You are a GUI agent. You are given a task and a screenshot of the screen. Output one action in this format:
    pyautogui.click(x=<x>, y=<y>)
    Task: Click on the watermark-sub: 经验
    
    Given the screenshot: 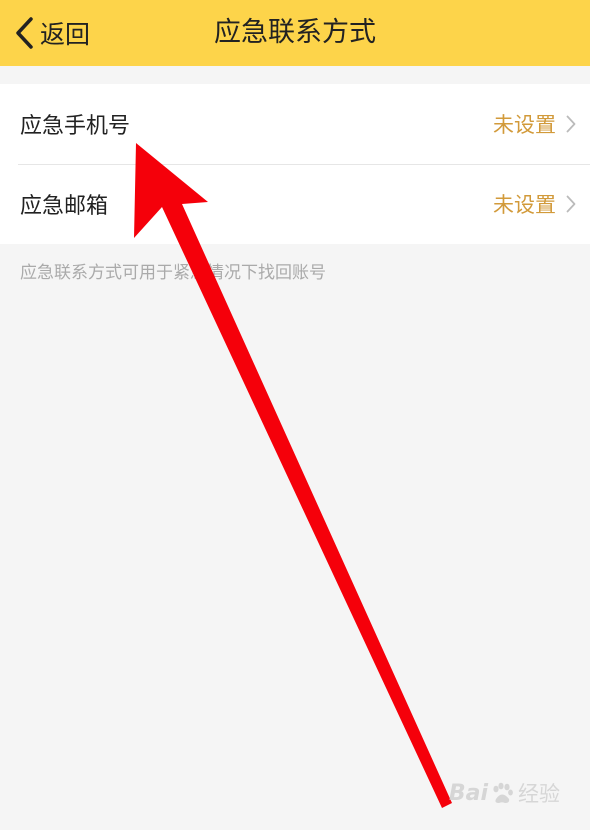 What is the action you would take?
    pyautogui.click(x=539, y=794)
    